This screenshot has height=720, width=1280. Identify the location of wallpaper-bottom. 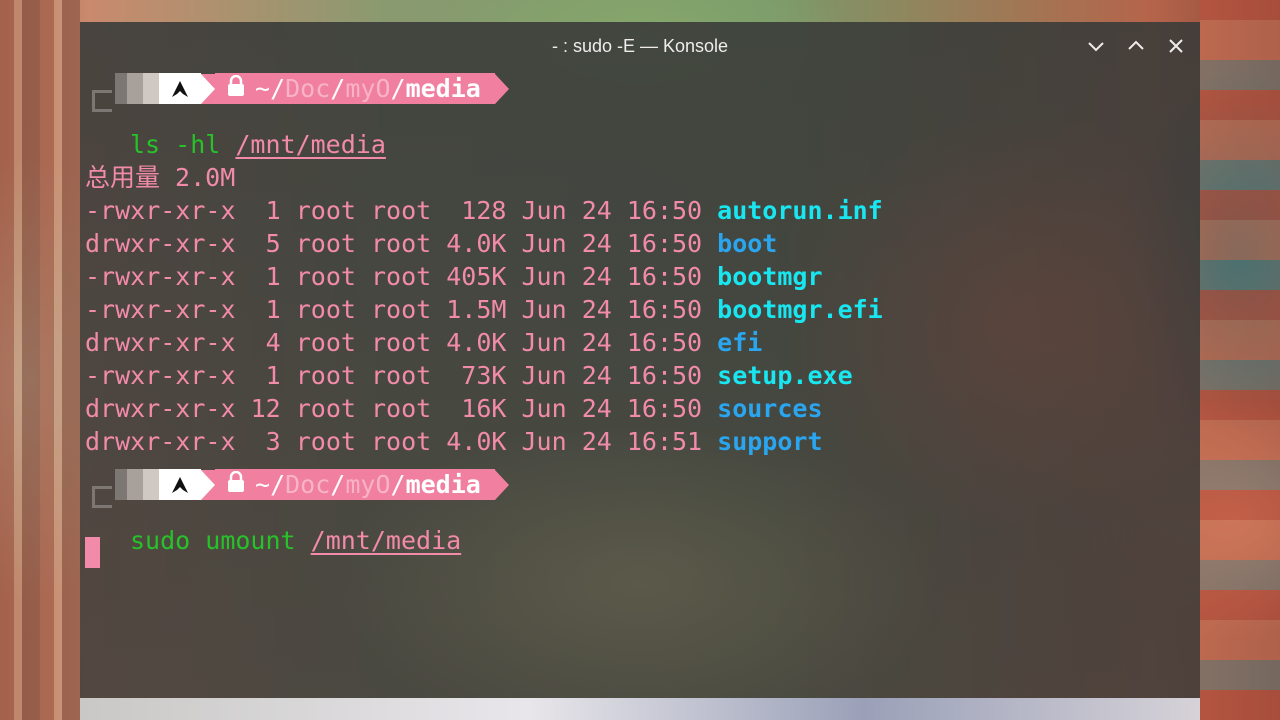
(640, 709).